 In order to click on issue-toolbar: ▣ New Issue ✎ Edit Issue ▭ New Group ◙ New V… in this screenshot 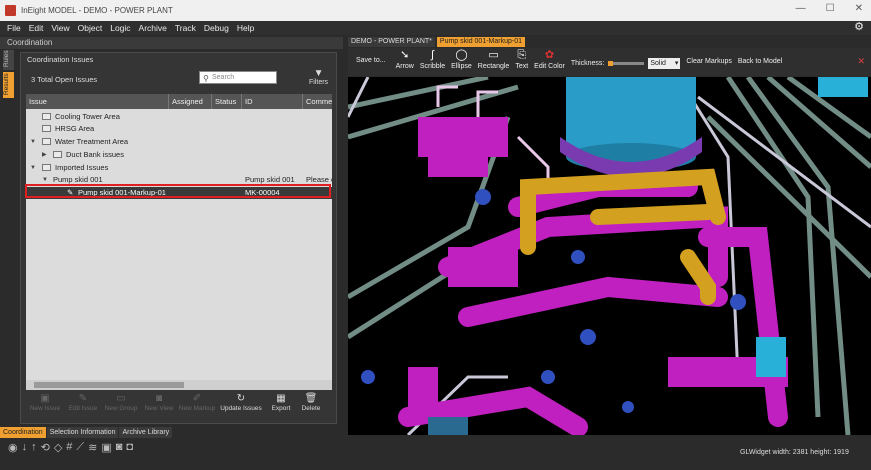, I will do `click(179, 407)`.